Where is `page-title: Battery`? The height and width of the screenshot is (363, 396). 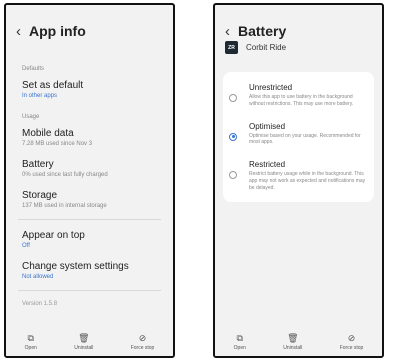 page-title: Battery is located at coordinates (262, 31).